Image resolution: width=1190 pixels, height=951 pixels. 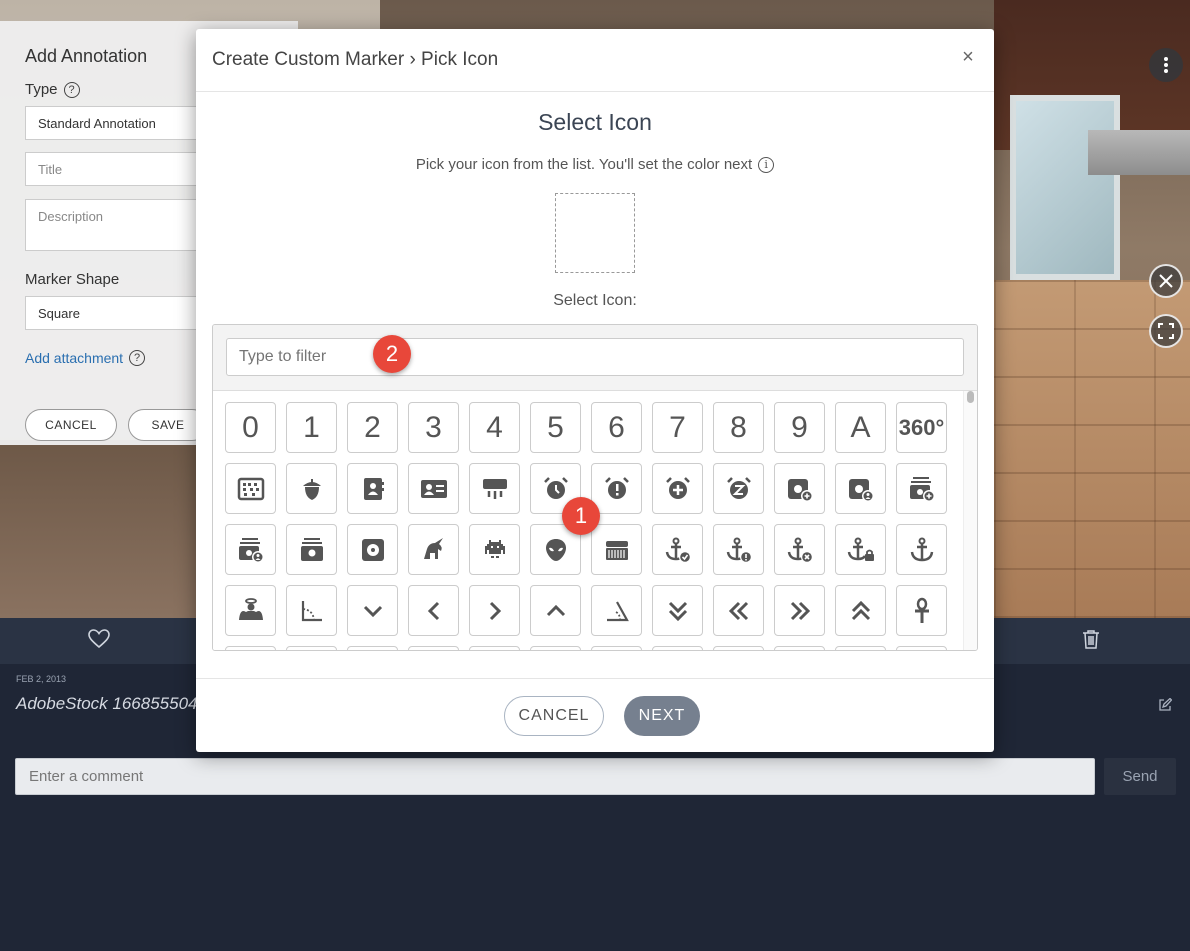 I want to click on icon-option-angle-right, so click(x=494, y=610).